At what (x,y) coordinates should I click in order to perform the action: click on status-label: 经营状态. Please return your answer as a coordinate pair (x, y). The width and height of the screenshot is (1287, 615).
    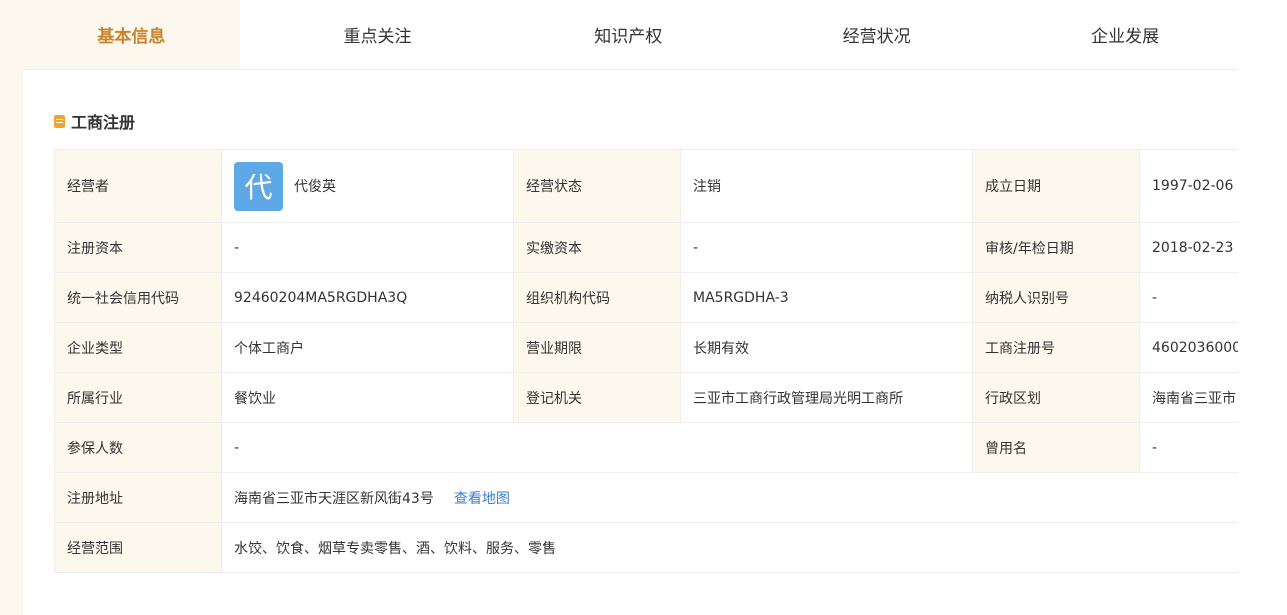
    Looking at the image, I should click on (597, 186).